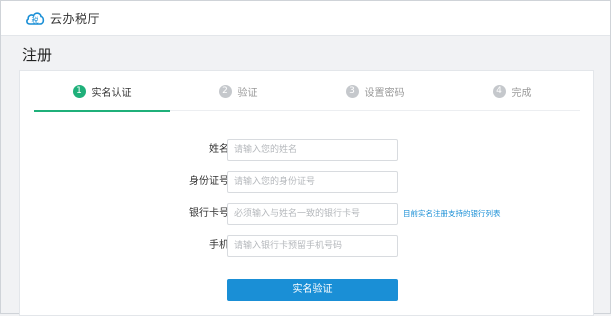 The width and height of the screenshot is (611, 316). I want to click on name-input, so click(312, 150).